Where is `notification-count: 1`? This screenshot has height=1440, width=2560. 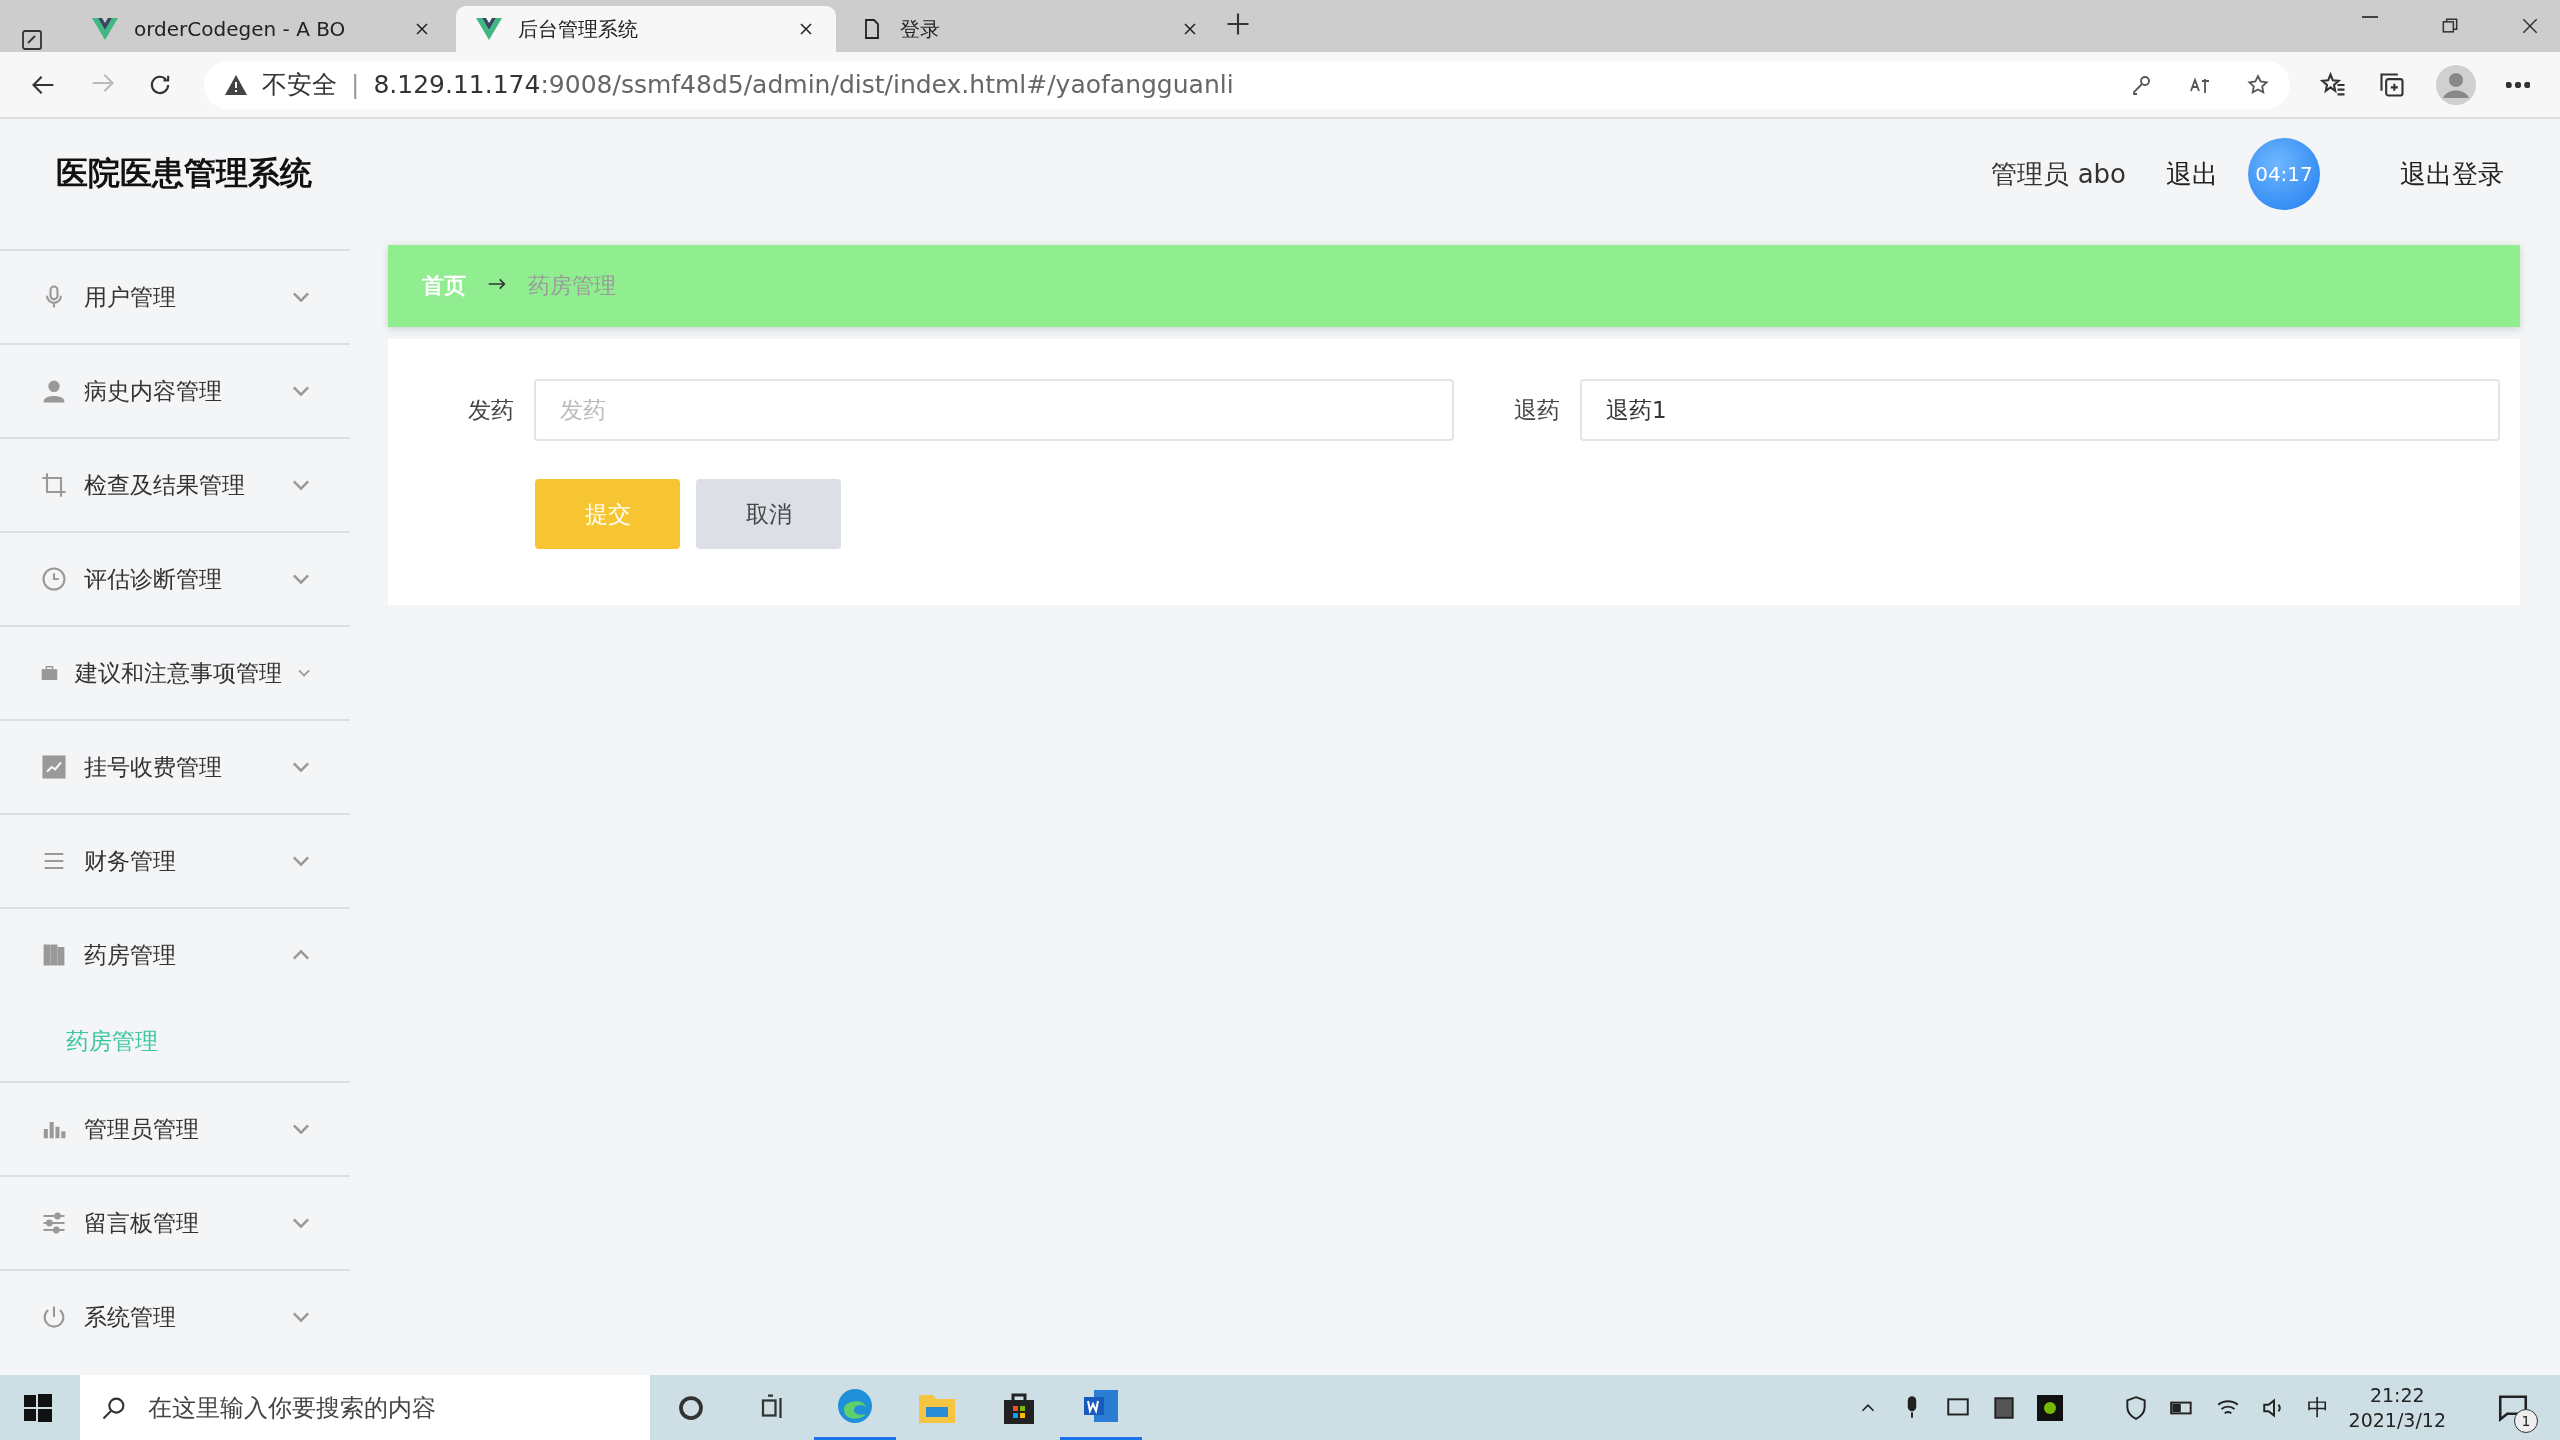 notification-count: 1 is located at coordinates (2526, 1420).